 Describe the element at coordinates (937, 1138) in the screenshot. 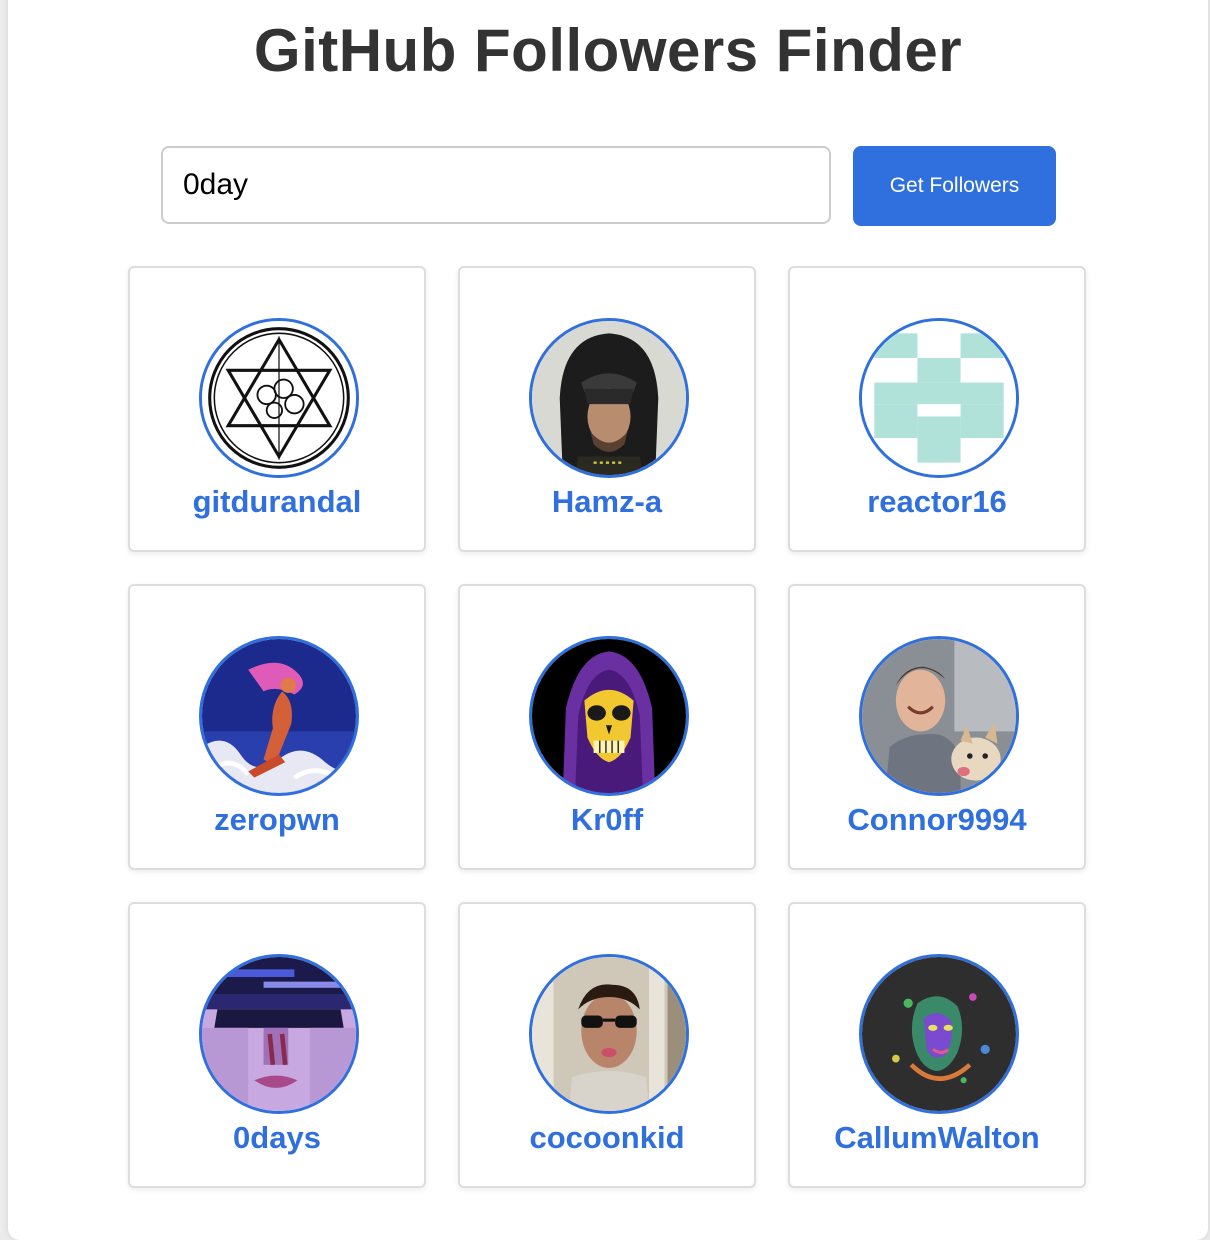

I see `follower-username: CallumWalton` at that location.